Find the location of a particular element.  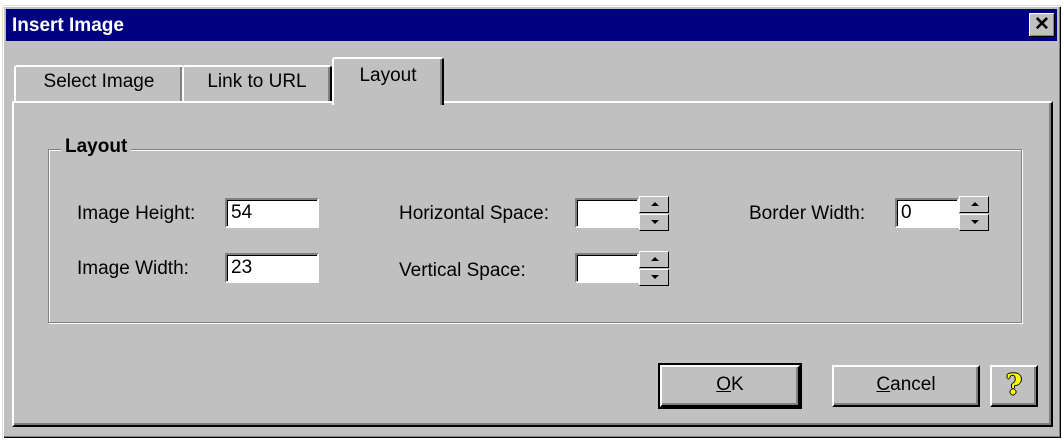

help-button: ? is located at coordinates (1014, 386).